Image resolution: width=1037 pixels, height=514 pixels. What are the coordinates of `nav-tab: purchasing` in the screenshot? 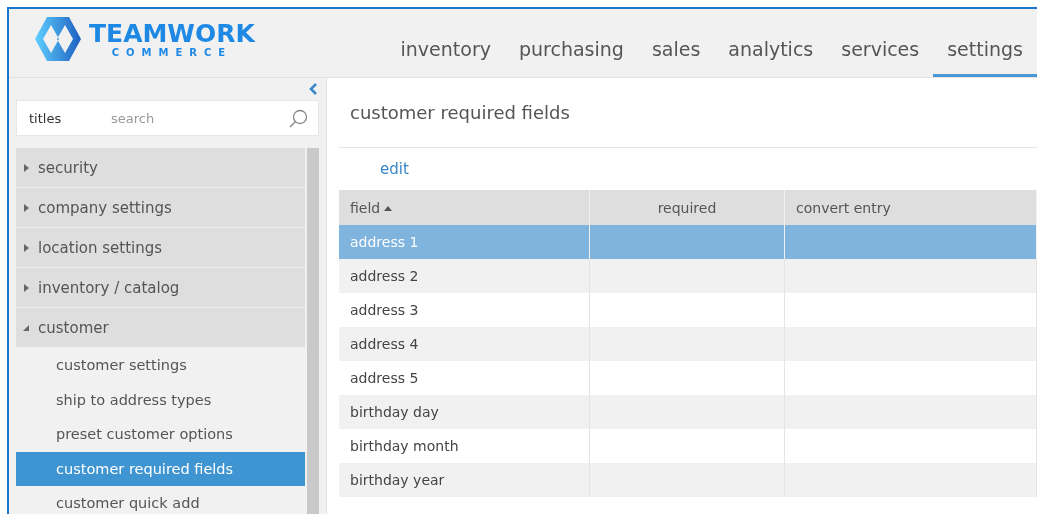 It's located at (571, 57).